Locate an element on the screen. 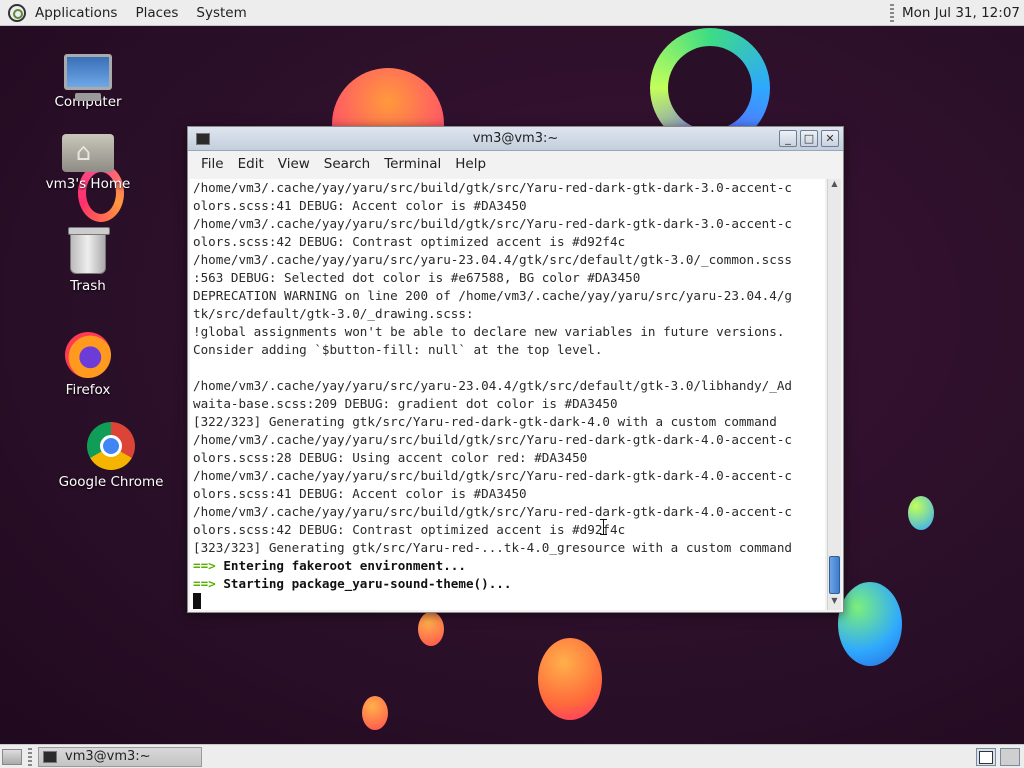 Image resolution: width=1024 pixels, height=768 pixels. window-title: vm3@vm3:~ is located at coordinates (515, 138).